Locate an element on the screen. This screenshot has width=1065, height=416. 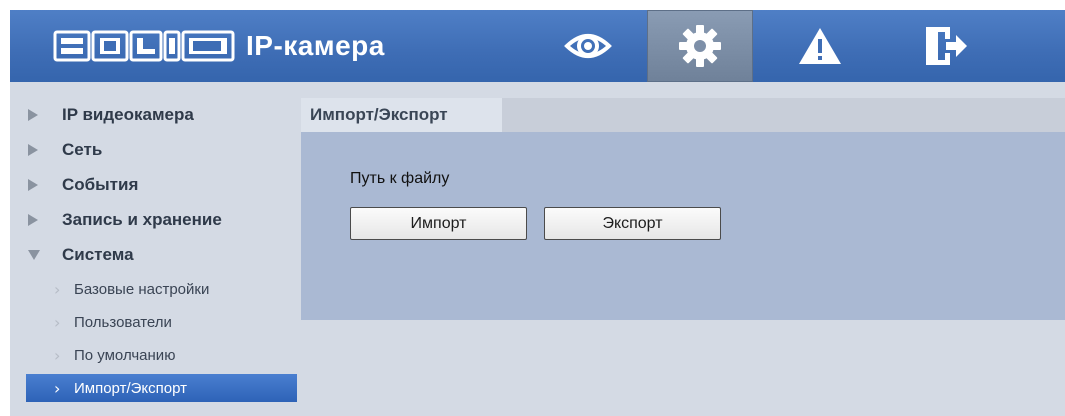
sidebar-subitem-basic-settings: › Базовые настройки is located at coordinates (161, 289).